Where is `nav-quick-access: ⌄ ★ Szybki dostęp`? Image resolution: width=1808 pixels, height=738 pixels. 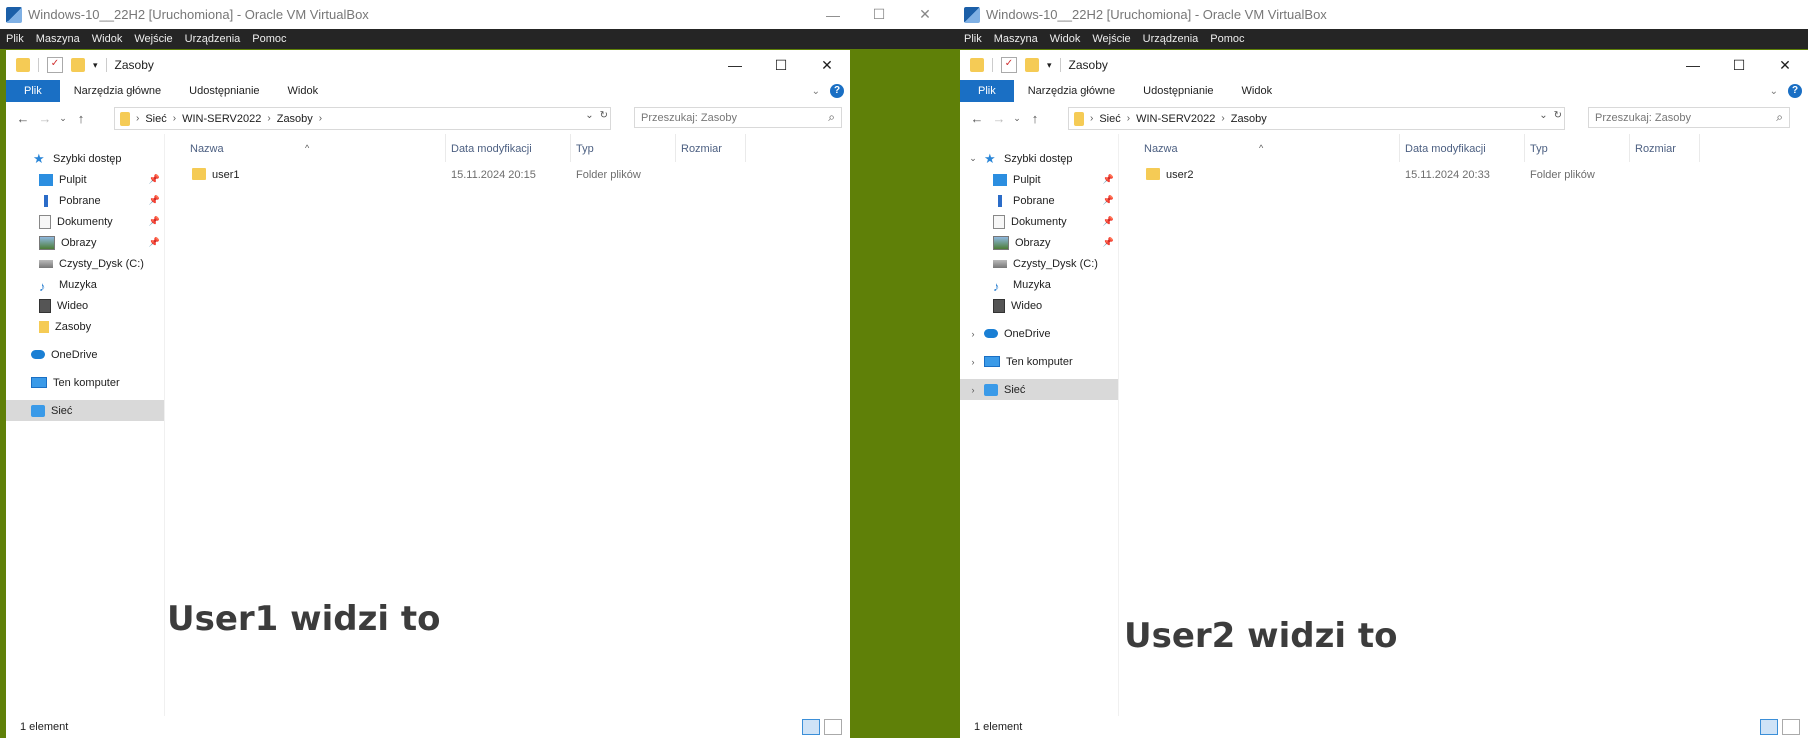 nav-quick-access: ⌄ ★ Szybki dostęp is located at coordinates (1039, 158).